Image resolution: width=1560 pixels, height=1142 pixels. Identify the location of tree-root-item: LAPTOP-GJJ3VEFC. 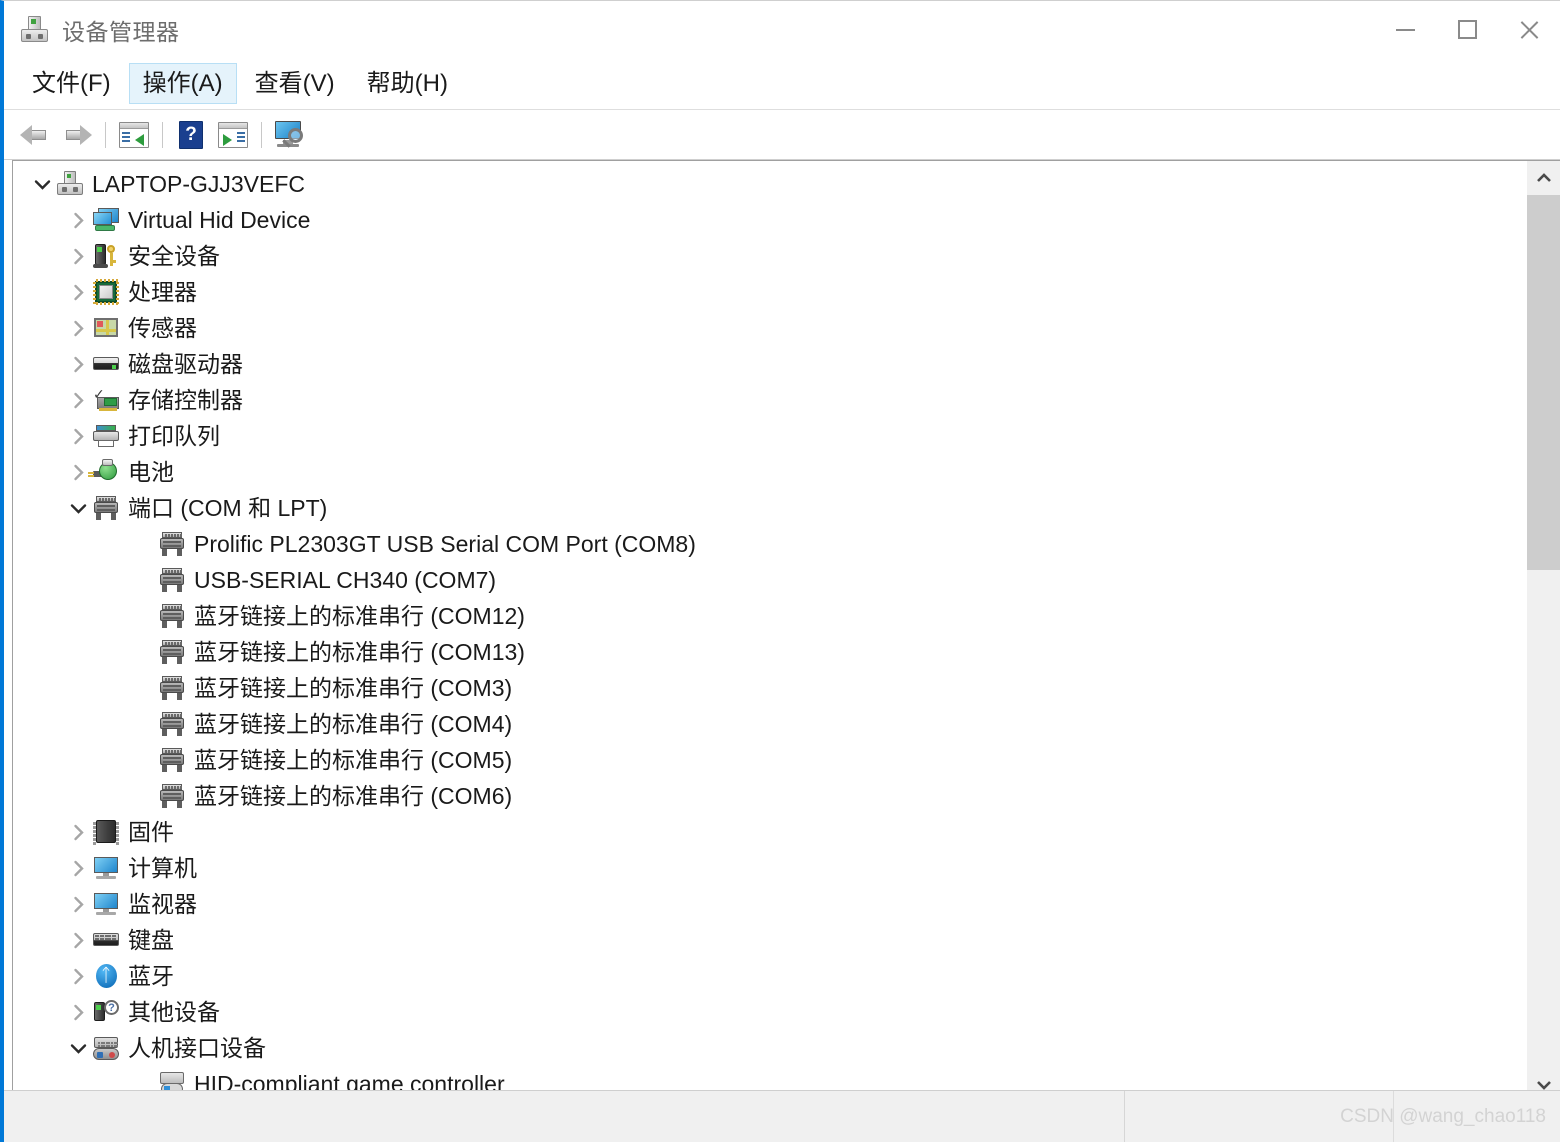
(769, 184).